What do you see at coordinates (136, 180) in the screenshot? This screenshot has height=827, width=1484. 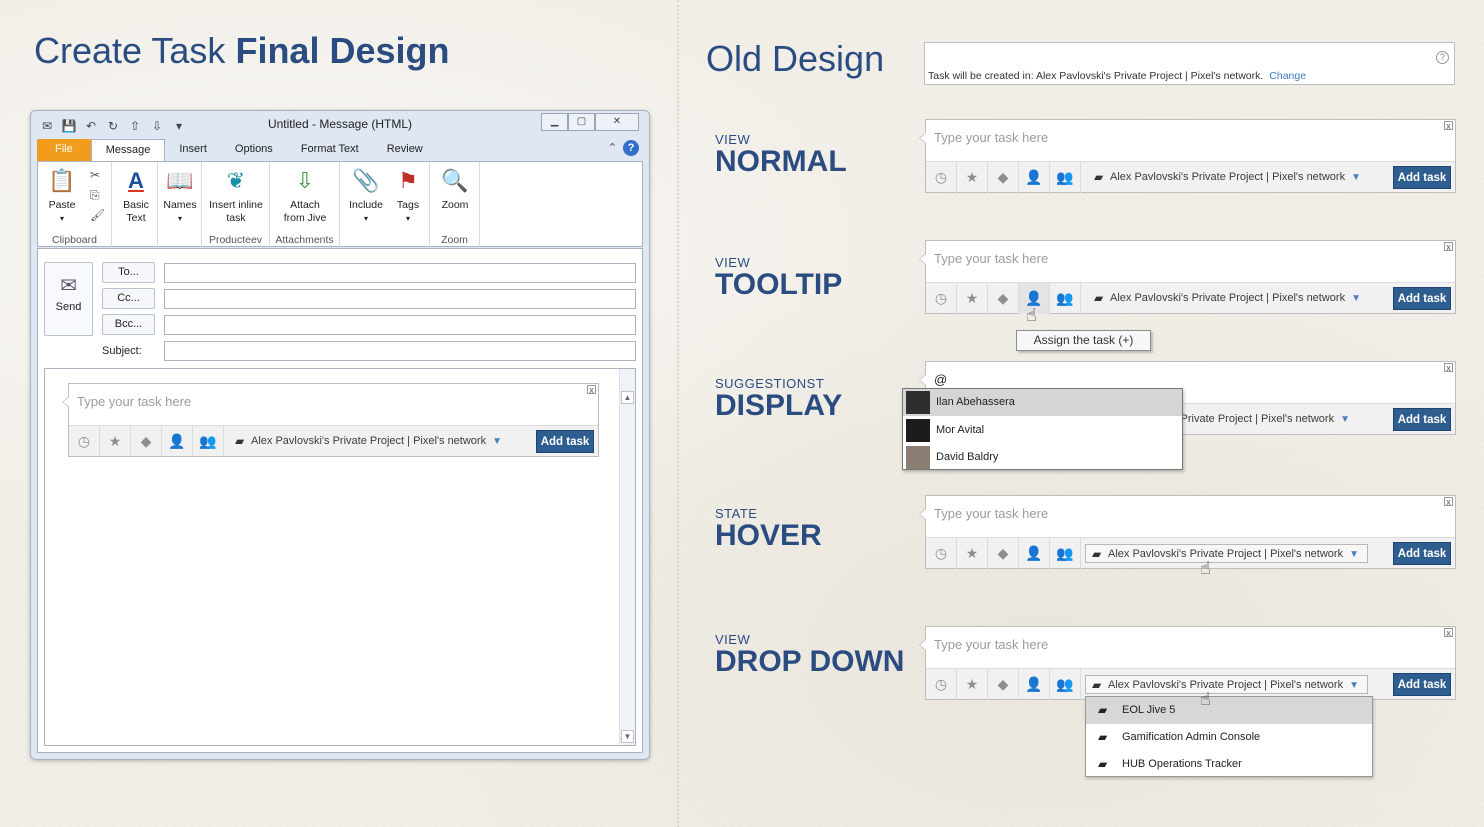 I see `font-color-icon: A` at bounding box center [136, 180].